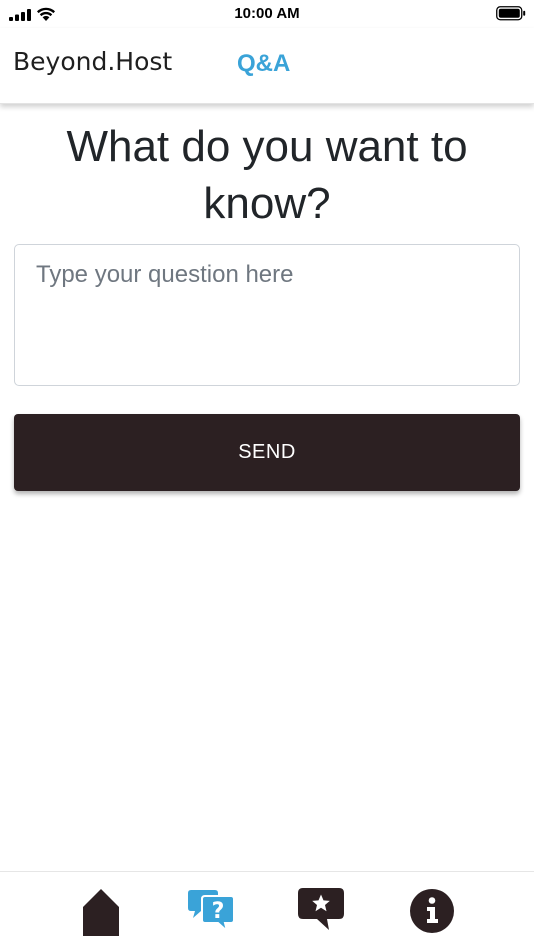 The image size is (534, 951). I want to click on status-time: 10:00 AM, so click(267, 13).